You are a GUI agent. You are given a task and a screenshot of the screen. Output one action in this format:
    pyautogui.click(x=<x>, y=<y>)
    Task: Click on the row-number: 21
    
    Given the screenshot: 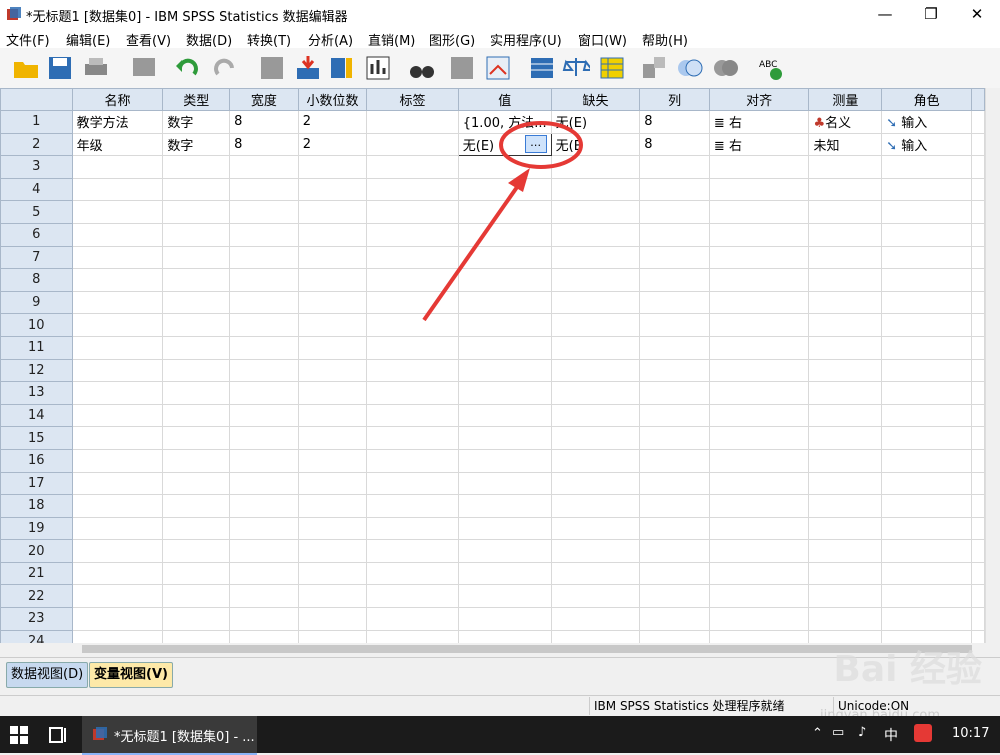 What is the action you would take?
    pyautogui.click(x=36, y=573)
    